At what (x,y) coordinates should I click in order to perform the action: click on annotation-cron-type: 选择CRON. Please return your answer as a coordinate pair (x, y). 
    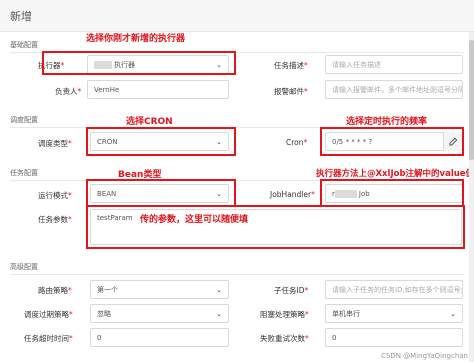
    Looking at the image, I should click on (149, 122).